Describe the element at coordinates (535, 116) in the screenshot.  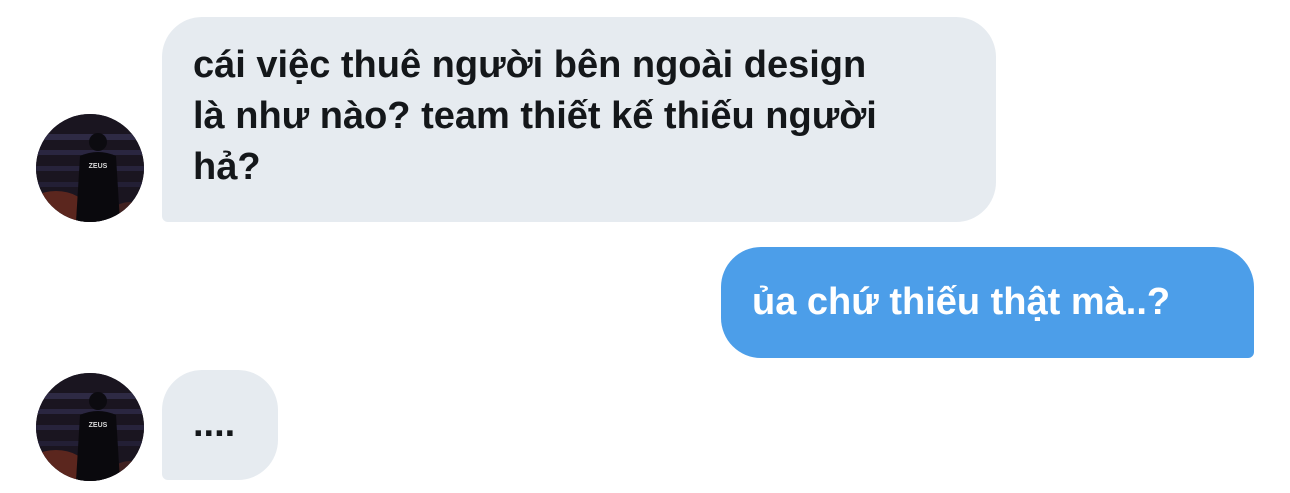
I see `message-text-line: là như nào? team thiết kế thiếu người` at that location.